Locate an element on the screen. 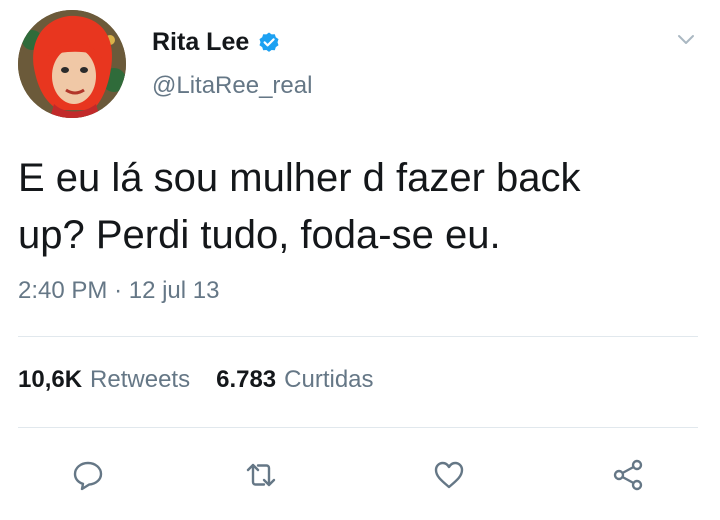 The image size is (720, 520). retweet-button is located at coordinates (261, 475).